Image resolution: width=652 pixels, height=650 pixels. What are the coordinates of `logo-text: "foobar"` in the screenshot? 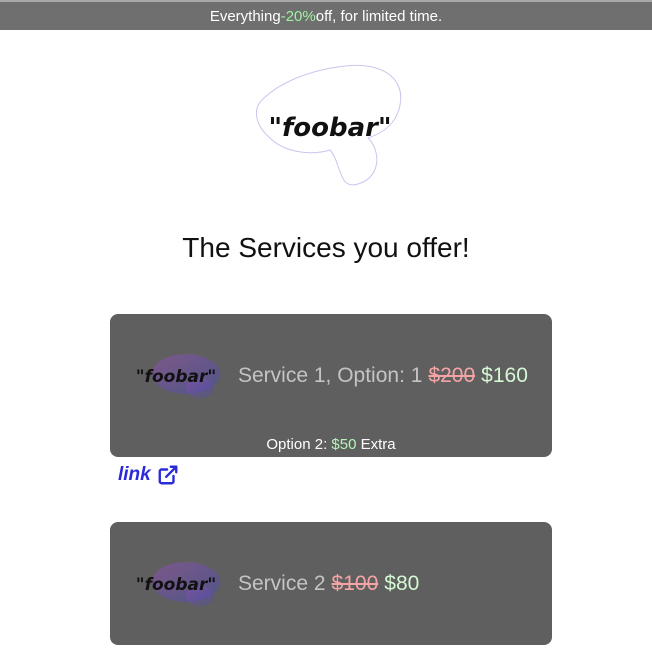 It's located at (329, 128).